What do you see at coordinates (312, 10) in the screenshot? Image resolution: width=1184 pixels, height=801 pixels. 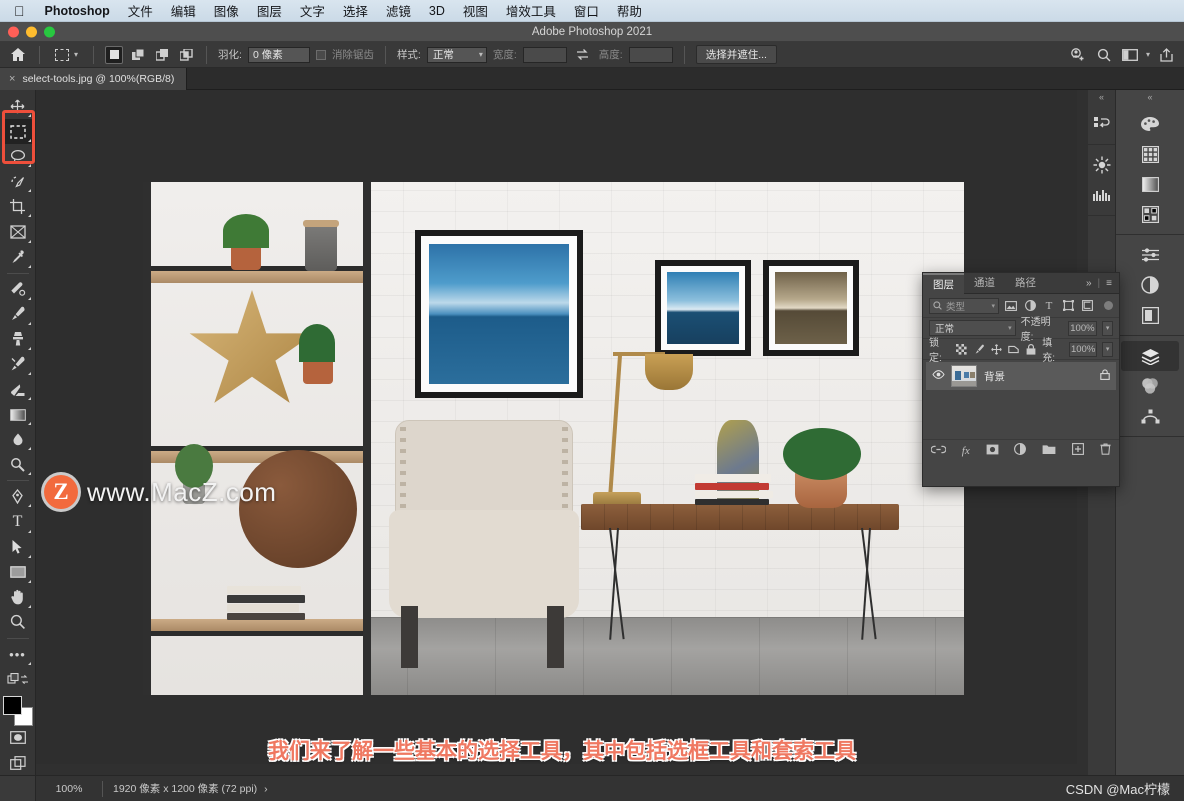 I see `menu-item-type: 文字` at bounding box center [312, 10].